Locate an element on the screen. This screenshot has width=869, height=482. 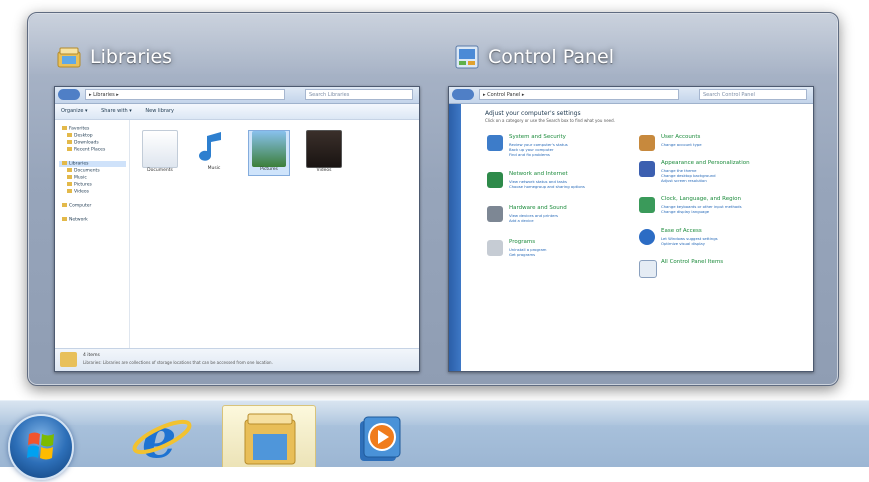
address-bar: ▸ Control Panel ▸ Search Control Panel is located at coordinates (631, 95).